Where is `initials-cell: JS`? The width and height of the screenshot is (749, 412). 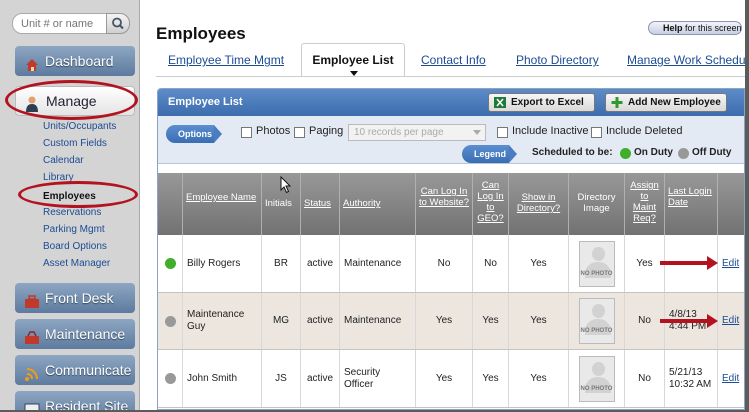 initials-cell: JS is located at coordinates (281, 378).